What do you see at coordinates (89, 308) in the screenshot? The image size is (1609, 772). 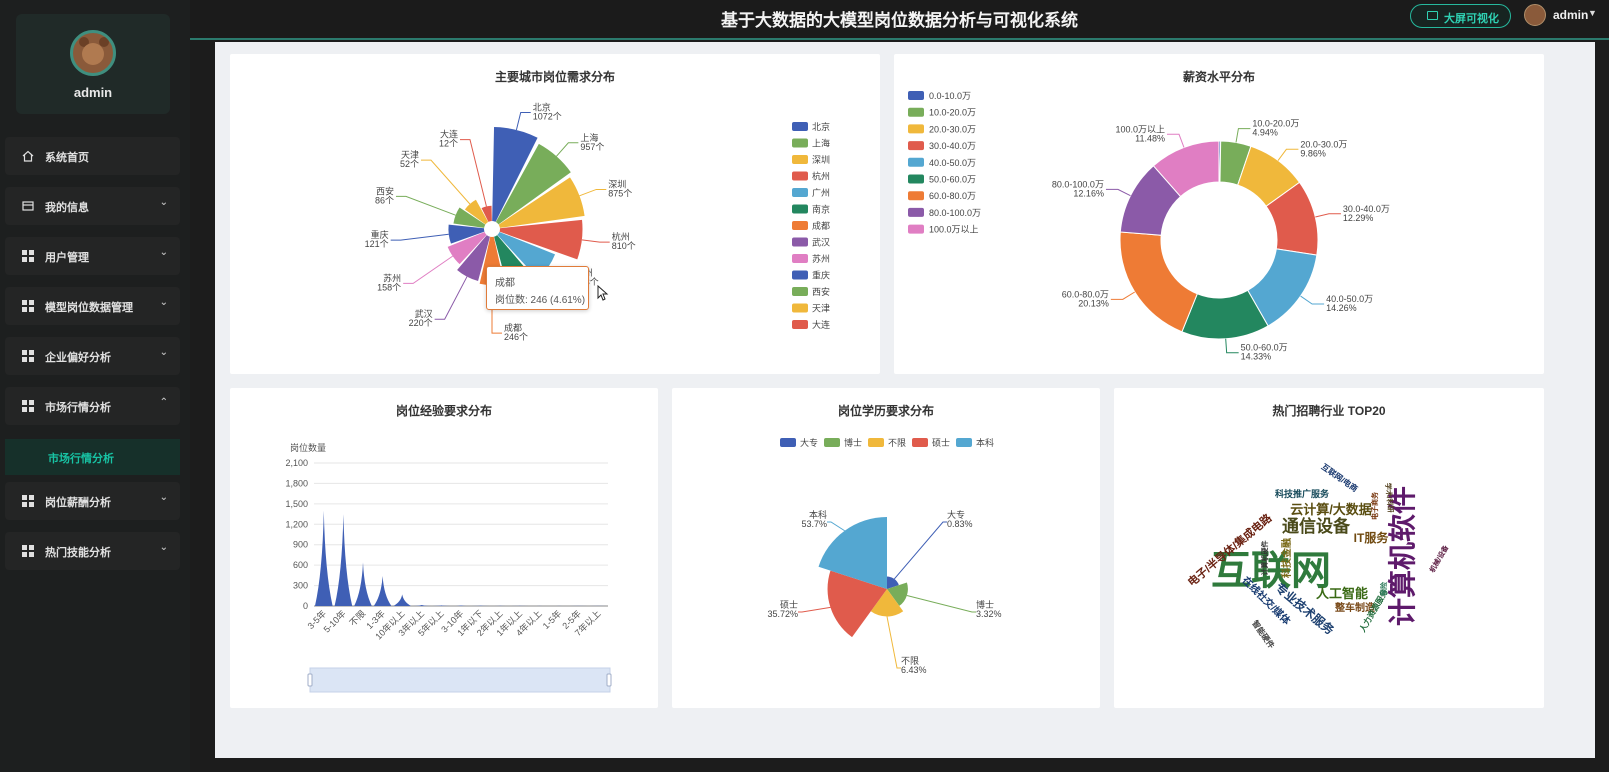 I see `menu-label: 模型岗位数据管理` at bounding box center [89, 308].